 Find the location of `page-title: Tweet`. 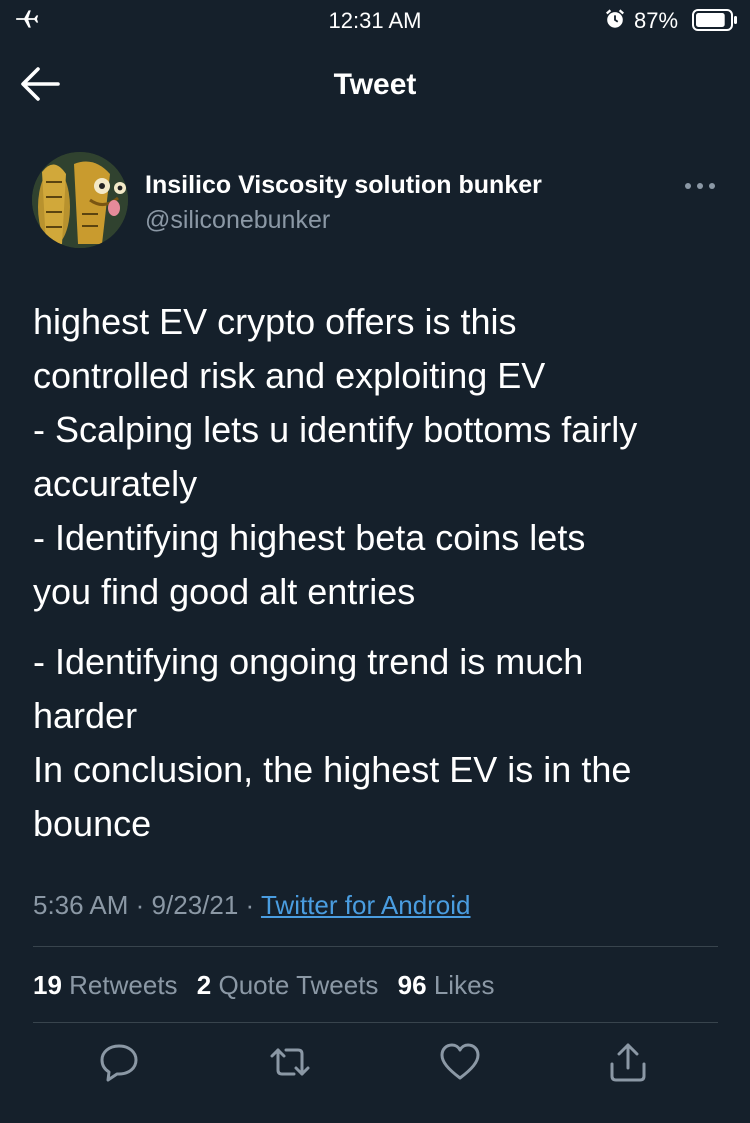

page-title: Tweet is located at coordinates (375, 84).